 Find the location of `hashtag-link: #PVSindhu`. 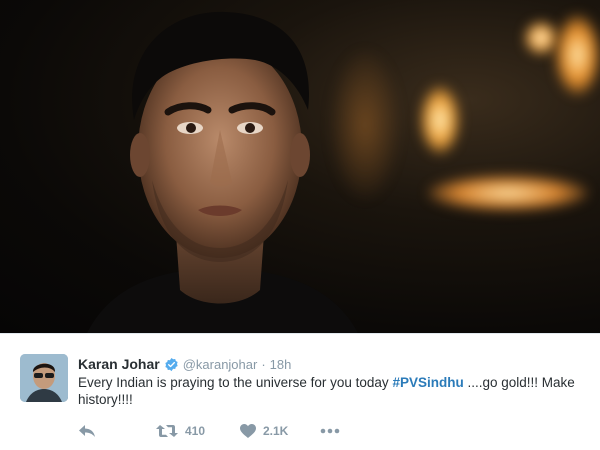

hashtag-link: #PVSindhu is located at coordinates (427, 382).